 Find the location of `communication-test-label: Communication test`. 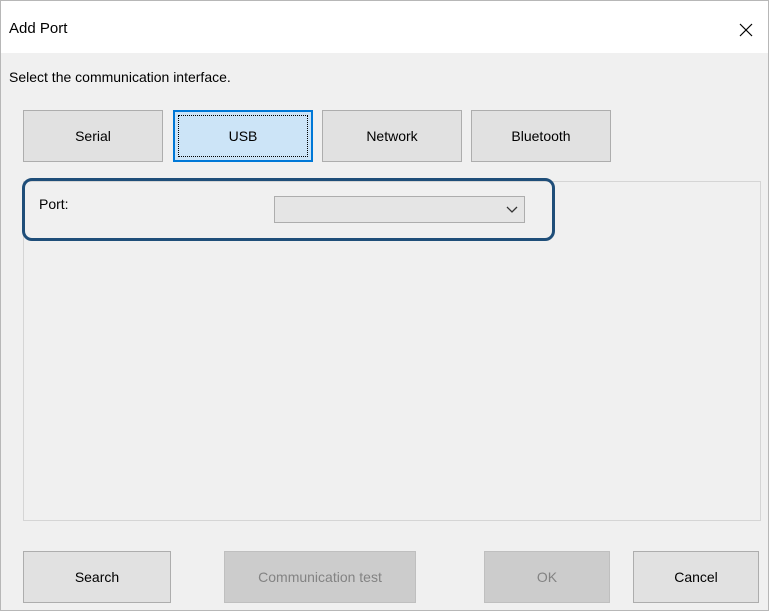

communication-test-label: Communication test is located at coordinates (320, 577).